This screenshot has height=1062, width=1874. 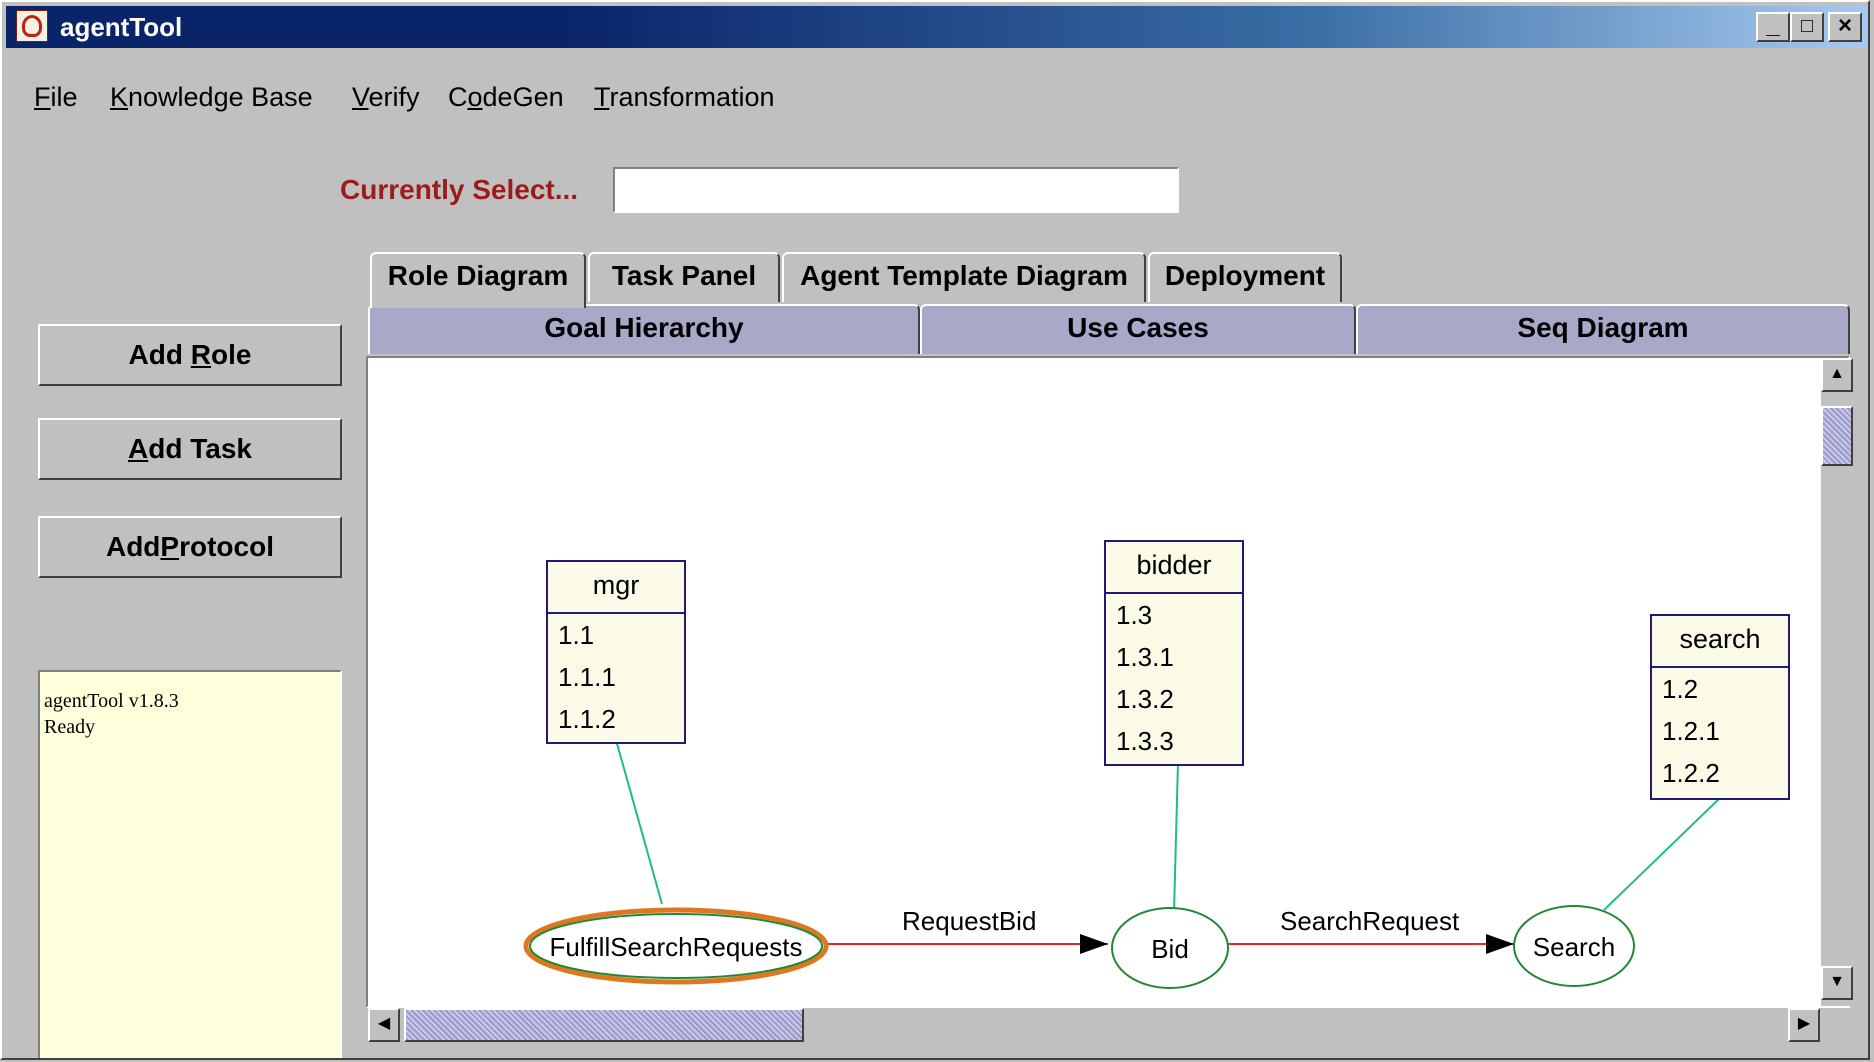 I want to click on role-goal: 1.3.1, so click(x=1145, y=657).